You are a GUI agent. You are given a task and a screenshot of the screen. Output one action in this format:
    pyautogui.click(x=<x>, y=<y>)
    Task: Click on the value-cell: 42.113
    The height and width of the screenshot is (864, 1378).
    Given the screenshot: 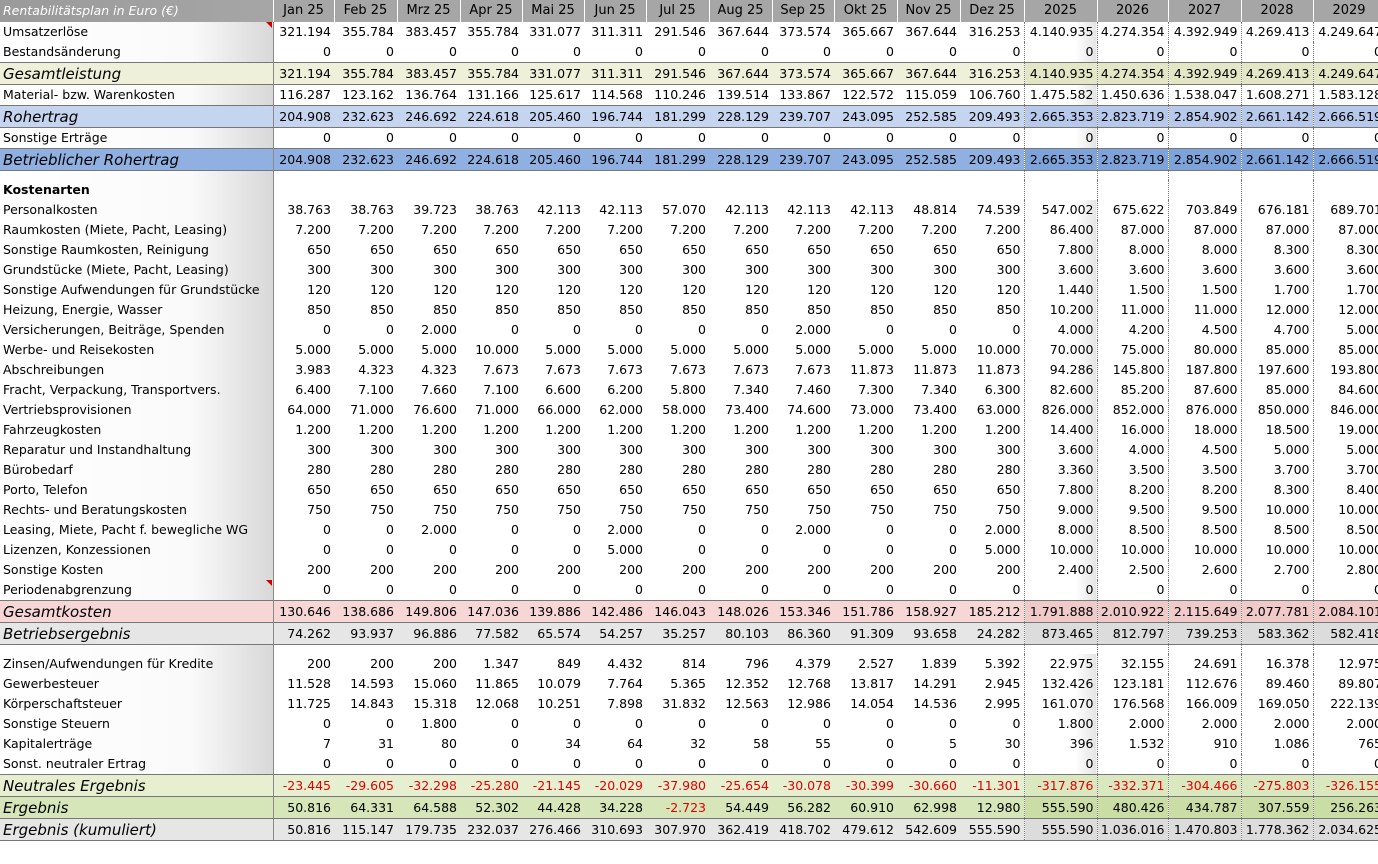 What is the action you would take?
    pyautogui.click(x=865, y=210)
    